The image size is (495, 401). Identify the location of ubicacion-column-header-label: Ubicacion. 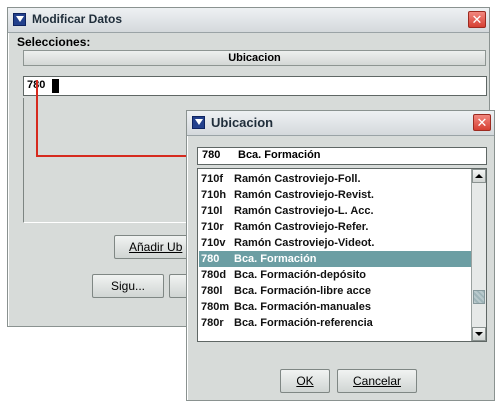
(254, 58).